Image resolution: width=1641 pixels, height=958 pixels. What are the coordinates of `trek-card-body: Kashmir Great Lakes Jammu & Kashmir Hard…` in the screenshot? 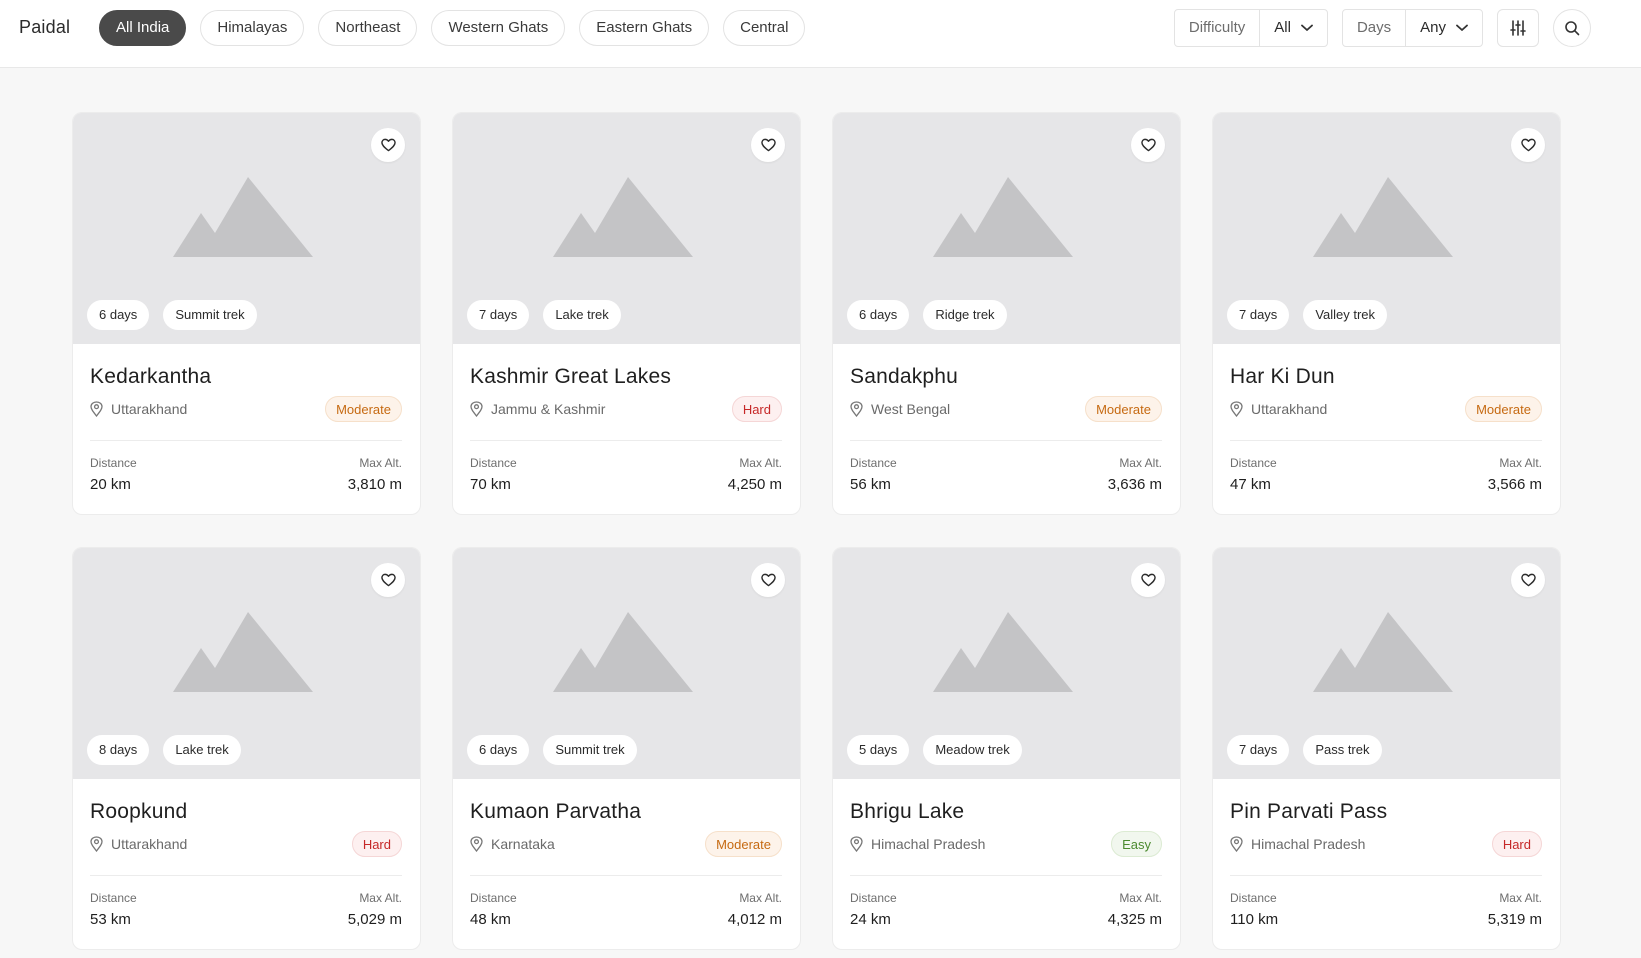 It's located at (626, 419).